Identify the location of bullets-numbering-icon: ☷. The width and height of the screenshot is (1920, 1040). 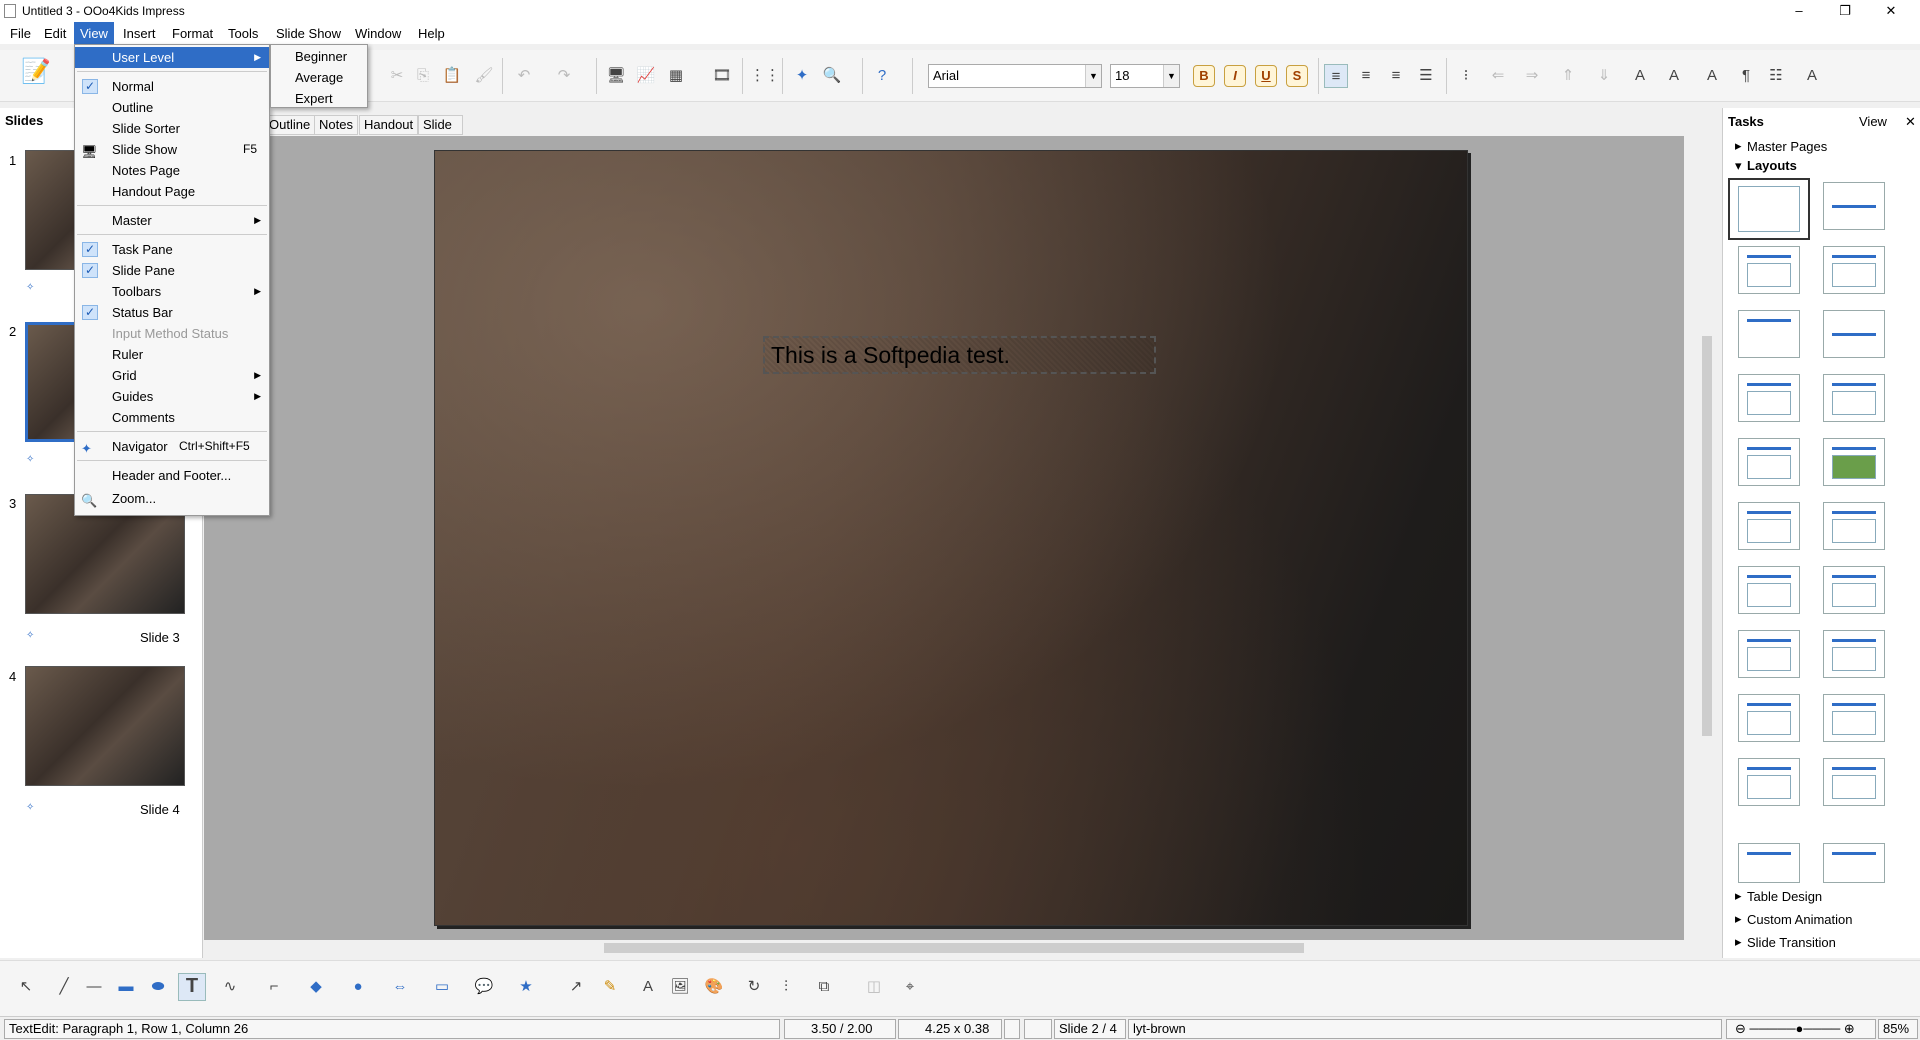
(1776, 76).